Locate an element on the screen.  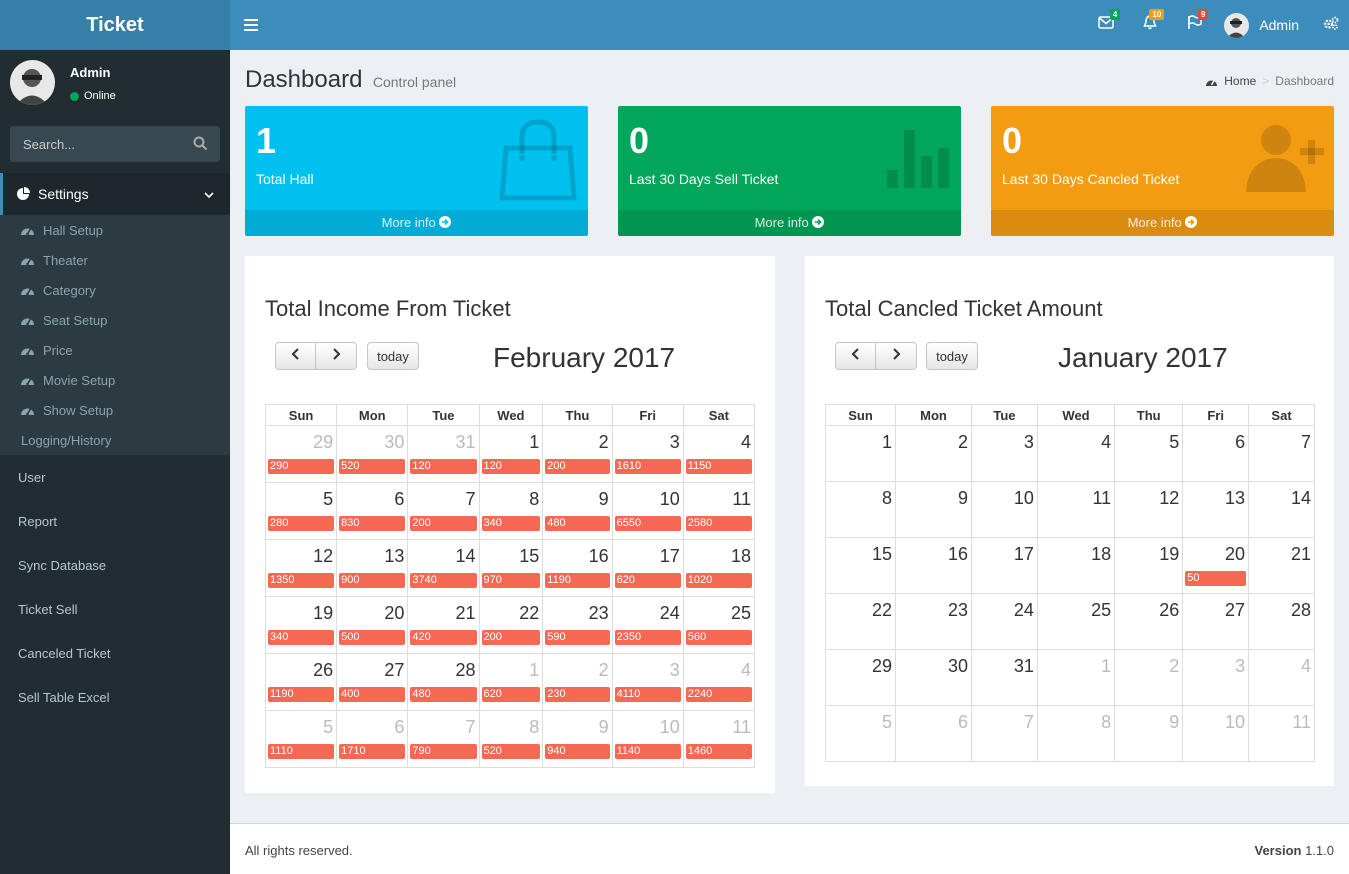
sidebar-item-sync-database: Sync Database is located at coordinates (115, 565).